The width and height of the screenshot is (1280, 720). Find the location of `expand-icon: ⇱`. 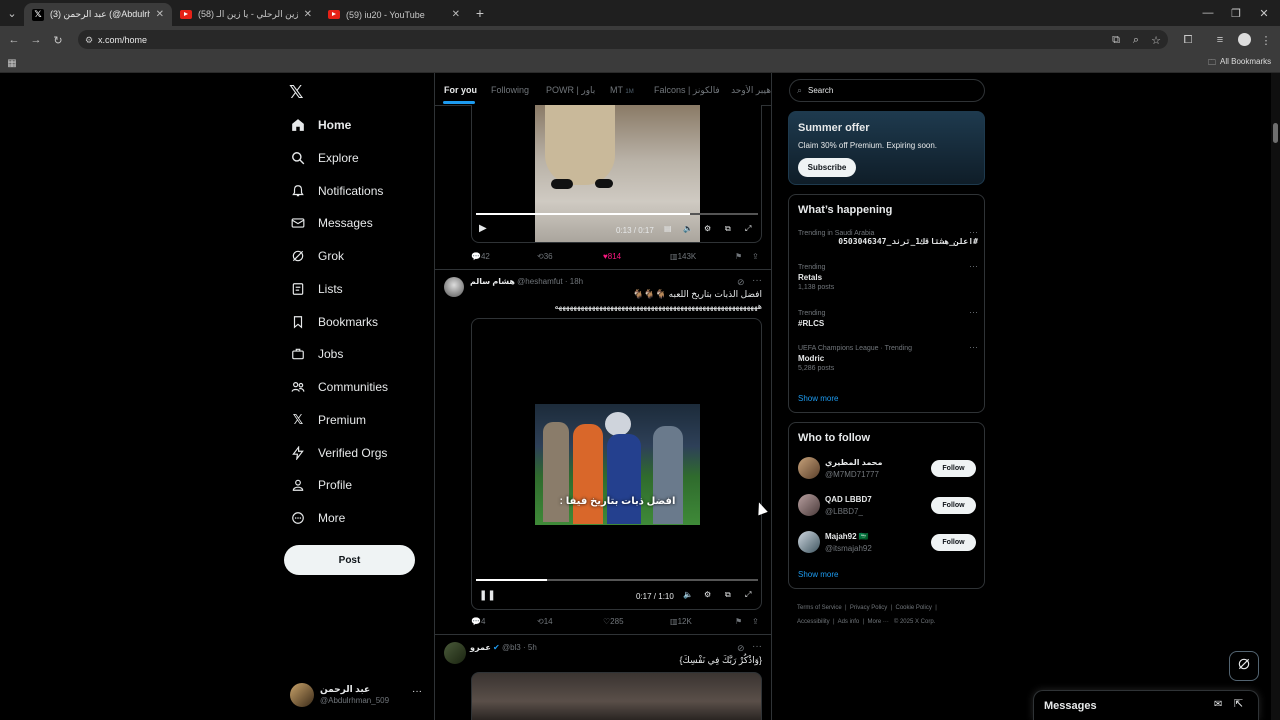

expand-icon: ⇱ is located at coordinates (1238, 703).